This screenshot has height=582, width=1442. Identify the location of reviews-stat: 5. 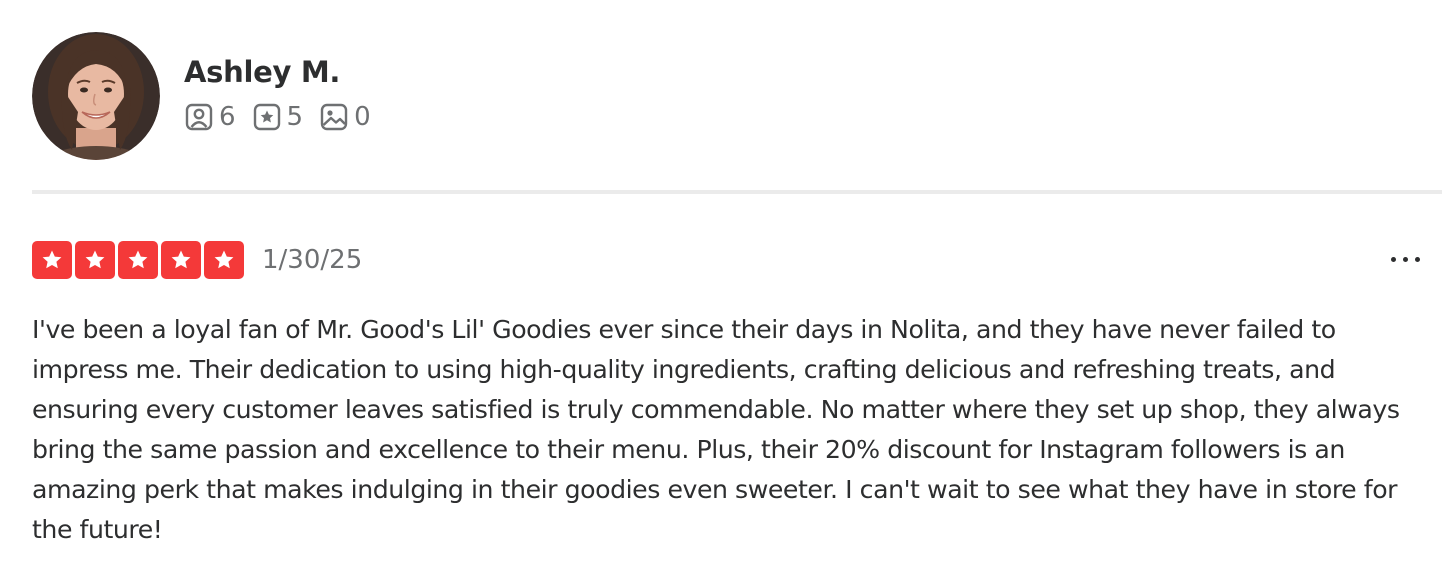
(278, 117).